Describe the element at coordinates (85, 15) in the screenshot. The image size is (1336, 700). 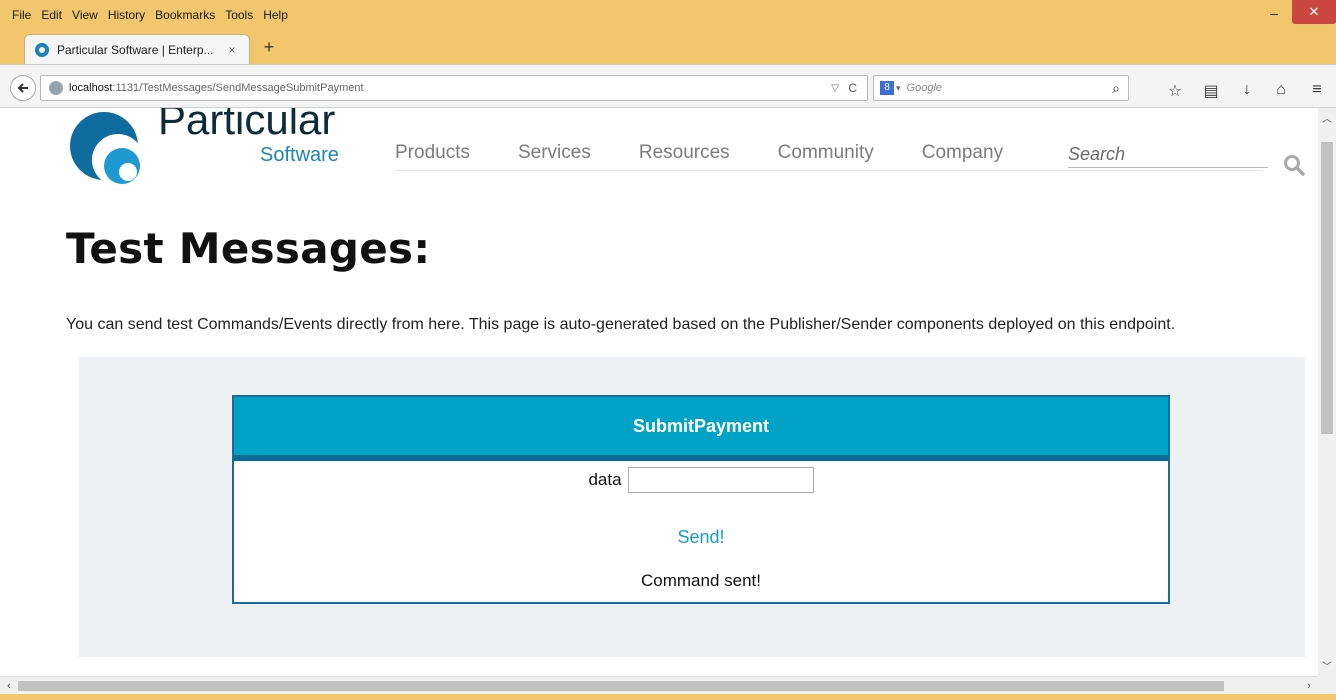
I see `menu-view: View` at that location.